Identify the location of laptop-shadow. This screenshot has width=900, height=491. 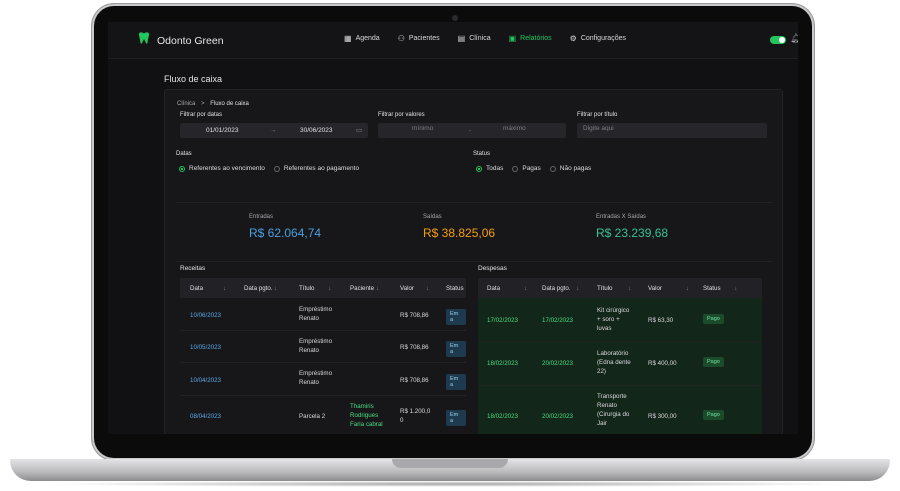
(450, 484).